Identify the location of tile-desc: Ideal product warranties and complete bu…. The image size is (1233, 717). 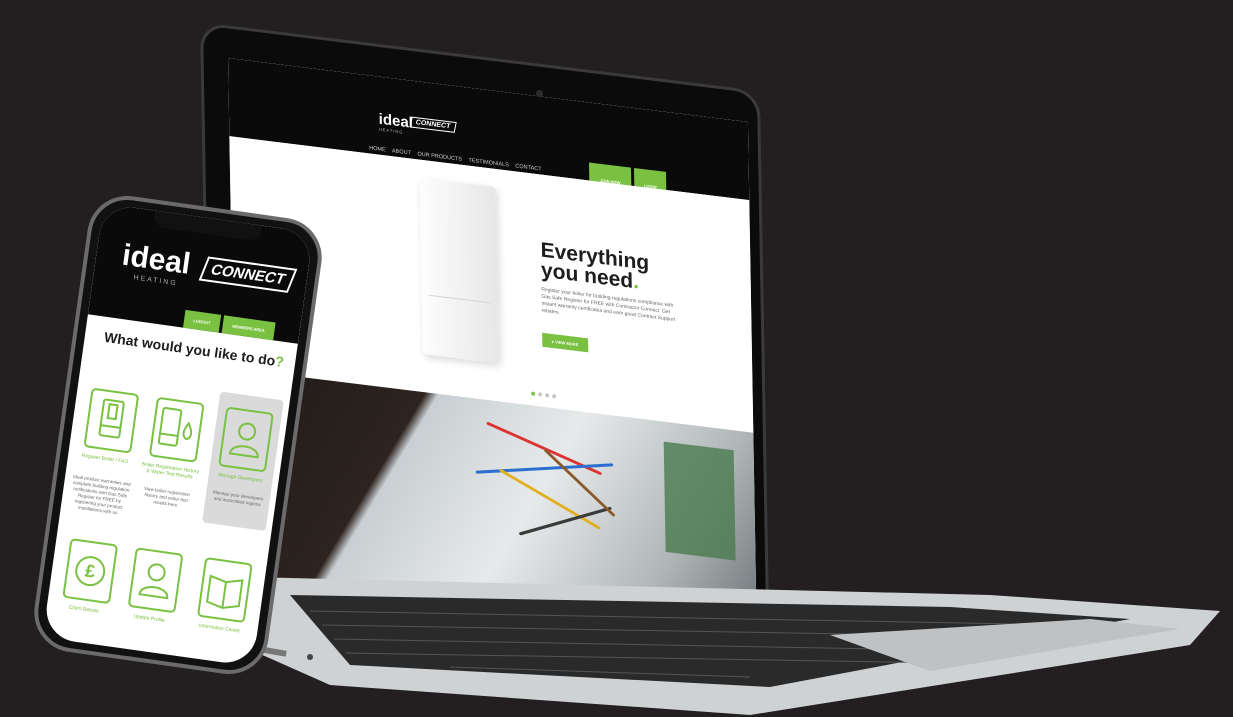
(101, 494).